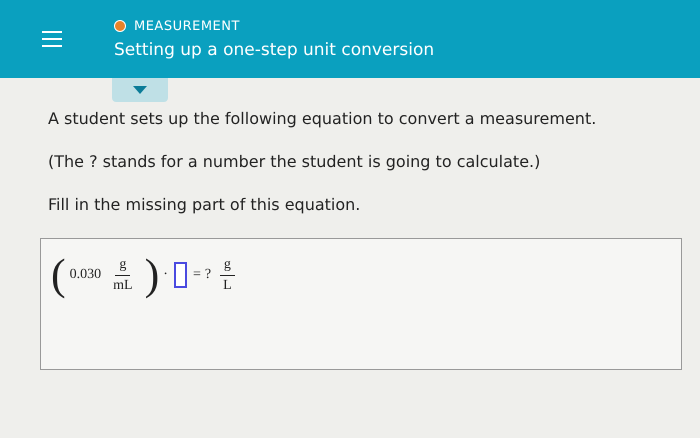 This screenshot has height=438, width=700. What do you see at coordinates (205, 205) in the screenshot?
I see `question-text: Fill in the missing part of this equation.` at bounding box center [205, 205].